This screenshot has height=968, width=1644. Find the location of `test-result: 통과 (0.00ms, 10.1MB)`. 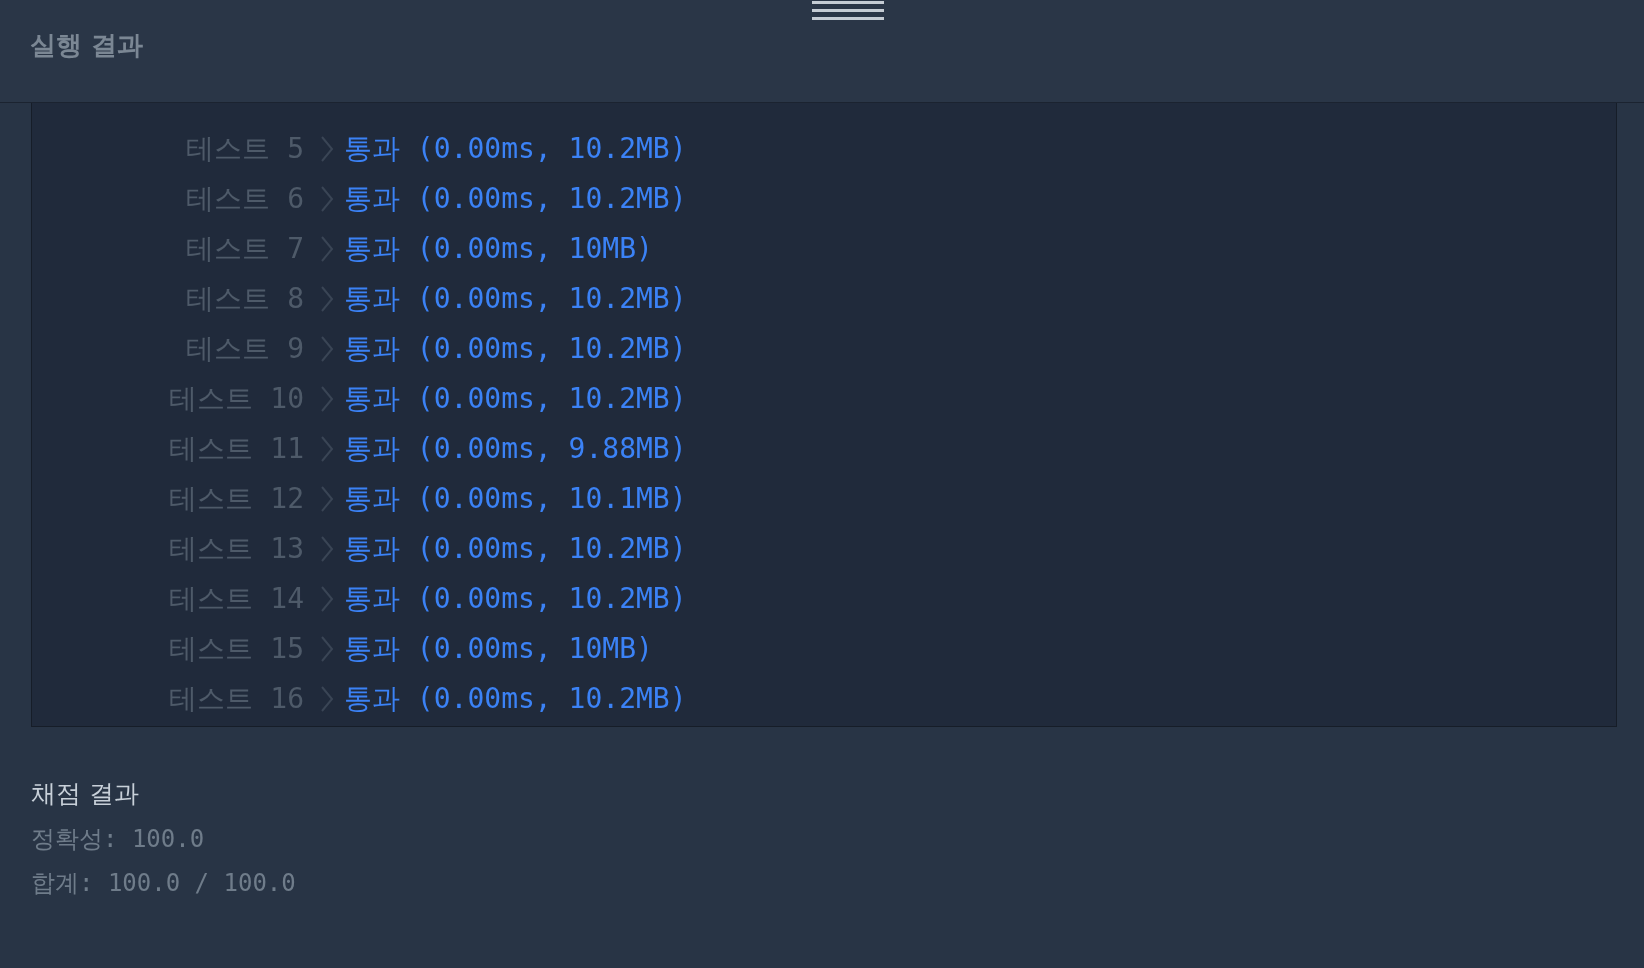

test-result: 통과 (0.00ms, 10.1MB) is located at coordinates (515, 499).